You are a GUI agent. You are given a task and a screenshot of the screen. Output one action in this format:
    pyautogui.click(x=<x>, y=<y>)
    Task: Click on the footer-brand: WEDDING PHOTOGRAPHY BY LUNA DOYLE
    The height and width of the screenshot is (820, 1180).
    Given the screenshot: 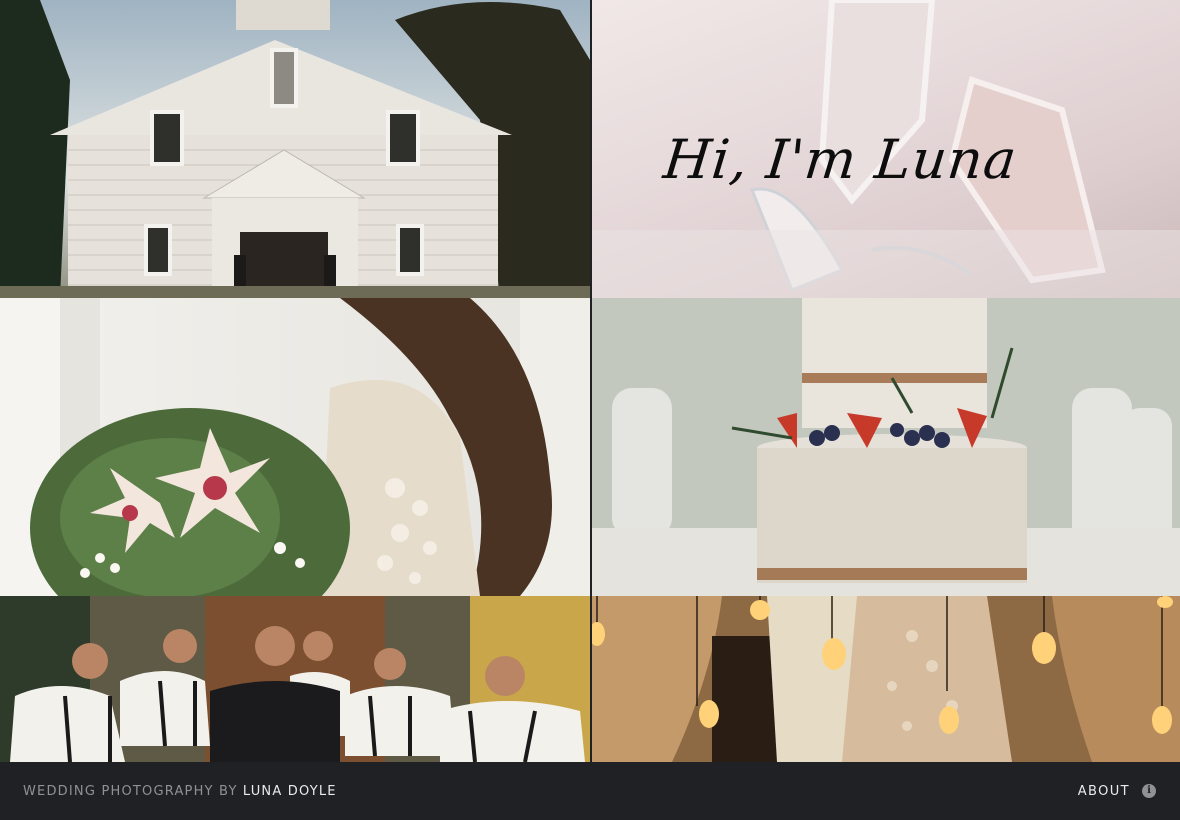 What is the action you would take?
    pyautogui.click(x=180, y=791)
    